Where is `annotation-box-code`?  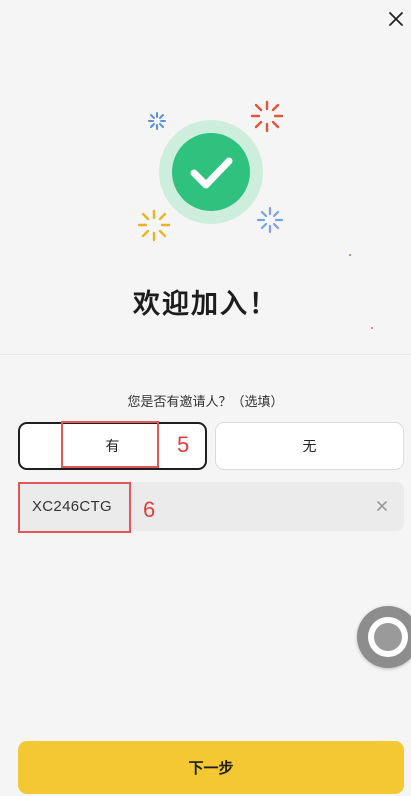 annotation-box-code is located at coordinates (74, 507).